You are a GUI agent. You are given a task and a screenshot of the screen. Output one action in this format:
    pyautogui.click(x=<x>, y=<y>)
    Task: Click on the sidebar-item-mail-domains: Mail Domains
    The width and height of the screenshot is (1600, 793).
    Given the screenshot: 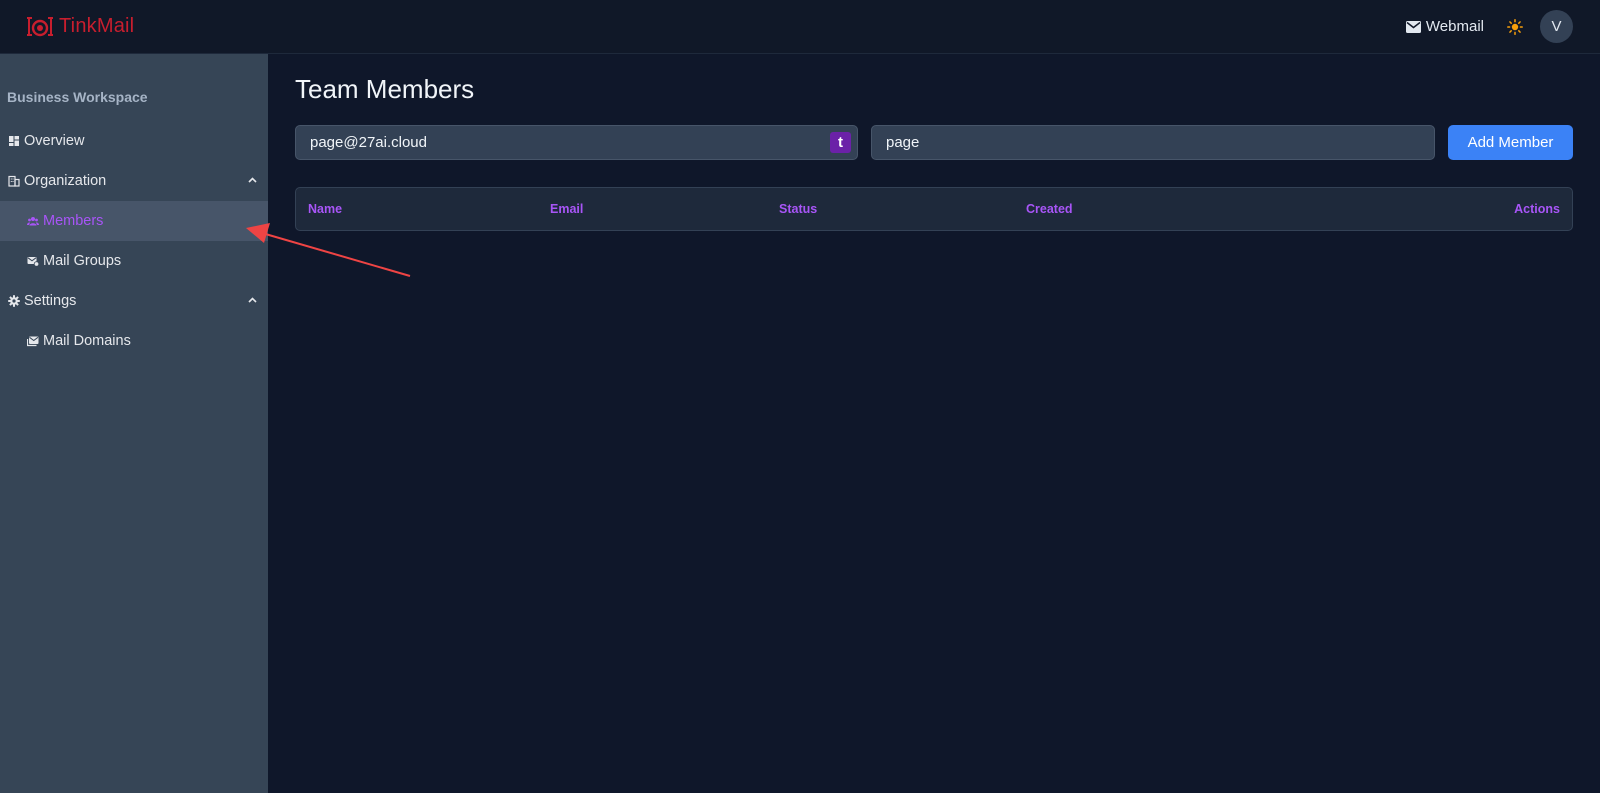 What is the action you would take?
    pyautogui.click(x=134, y=341)
    